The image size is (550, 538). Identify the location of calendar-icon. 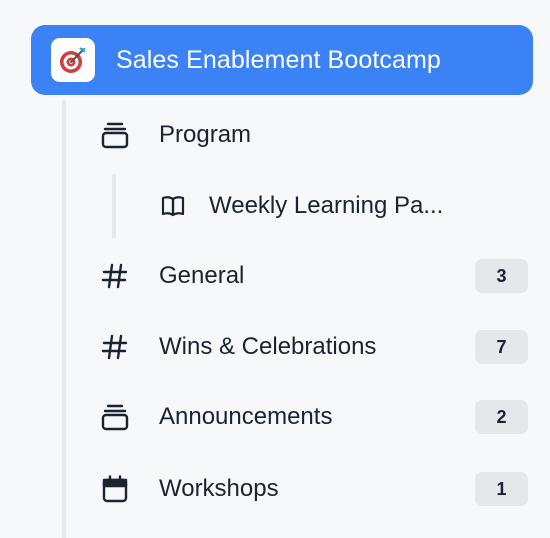
(115, 489).